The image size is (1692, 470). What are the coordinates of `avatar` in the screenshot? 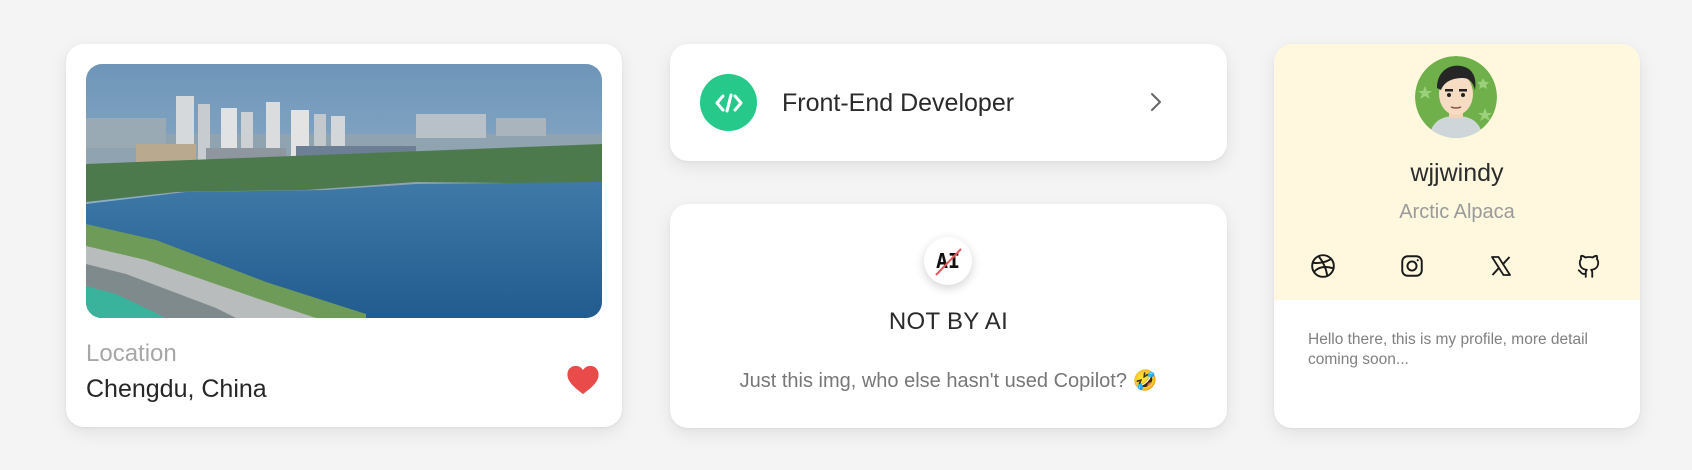 It's located at (1456, 97).